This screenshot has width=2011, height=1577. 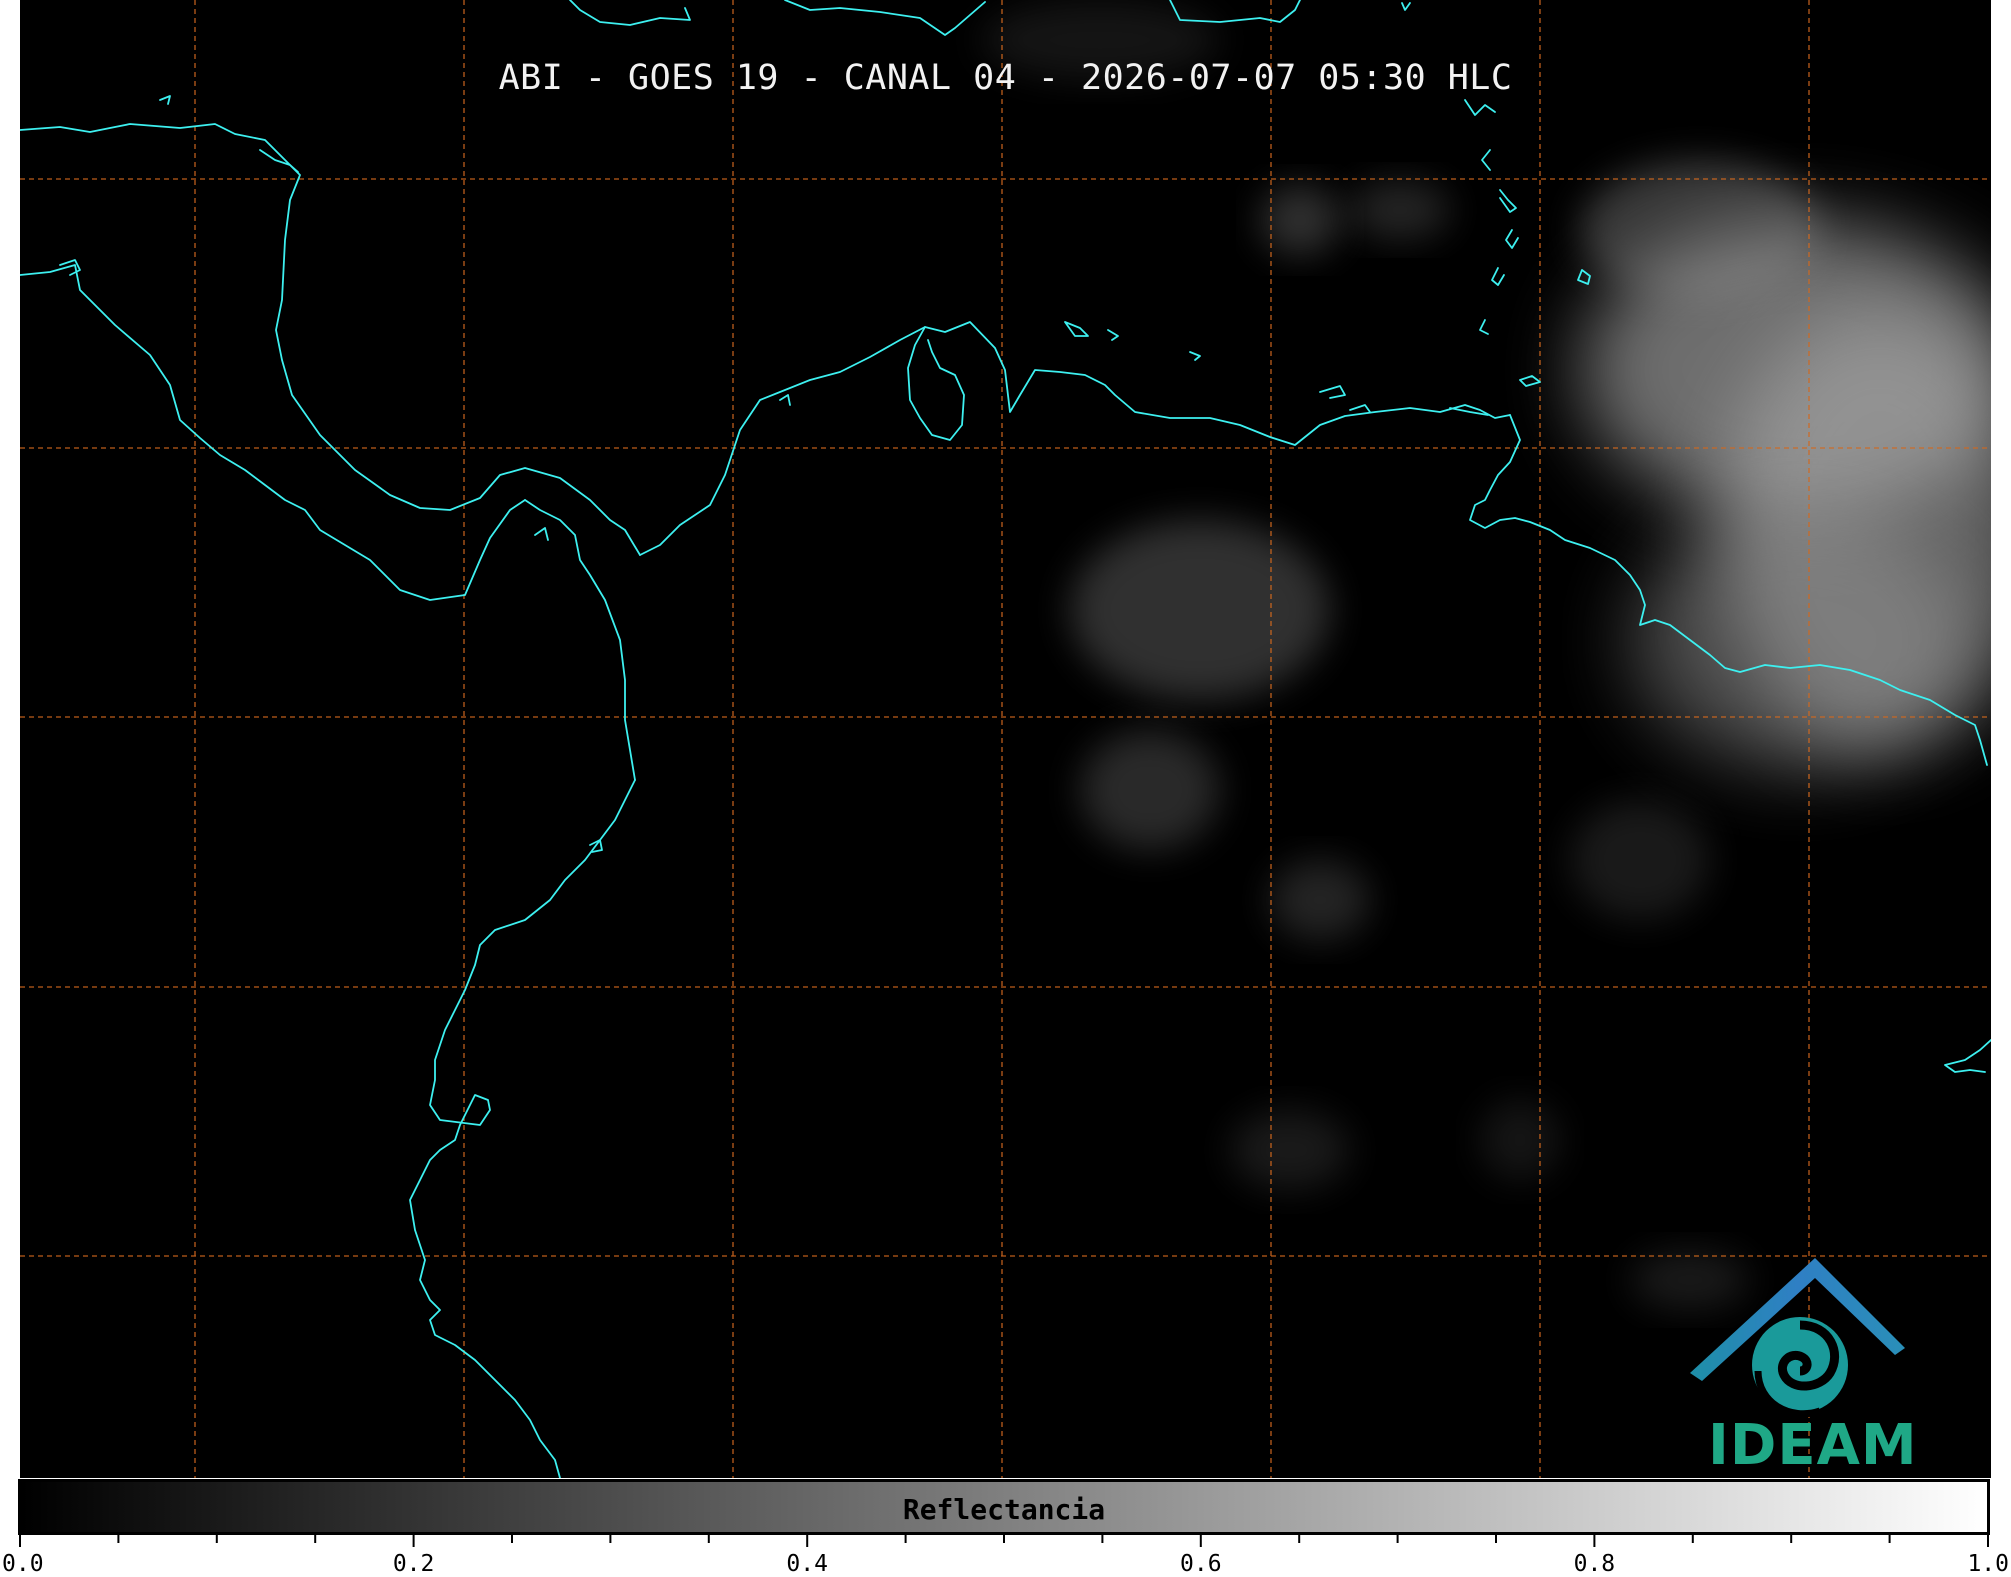 I want to click on ideam-logo: IDEAM, so click(x=1798, y=1365).